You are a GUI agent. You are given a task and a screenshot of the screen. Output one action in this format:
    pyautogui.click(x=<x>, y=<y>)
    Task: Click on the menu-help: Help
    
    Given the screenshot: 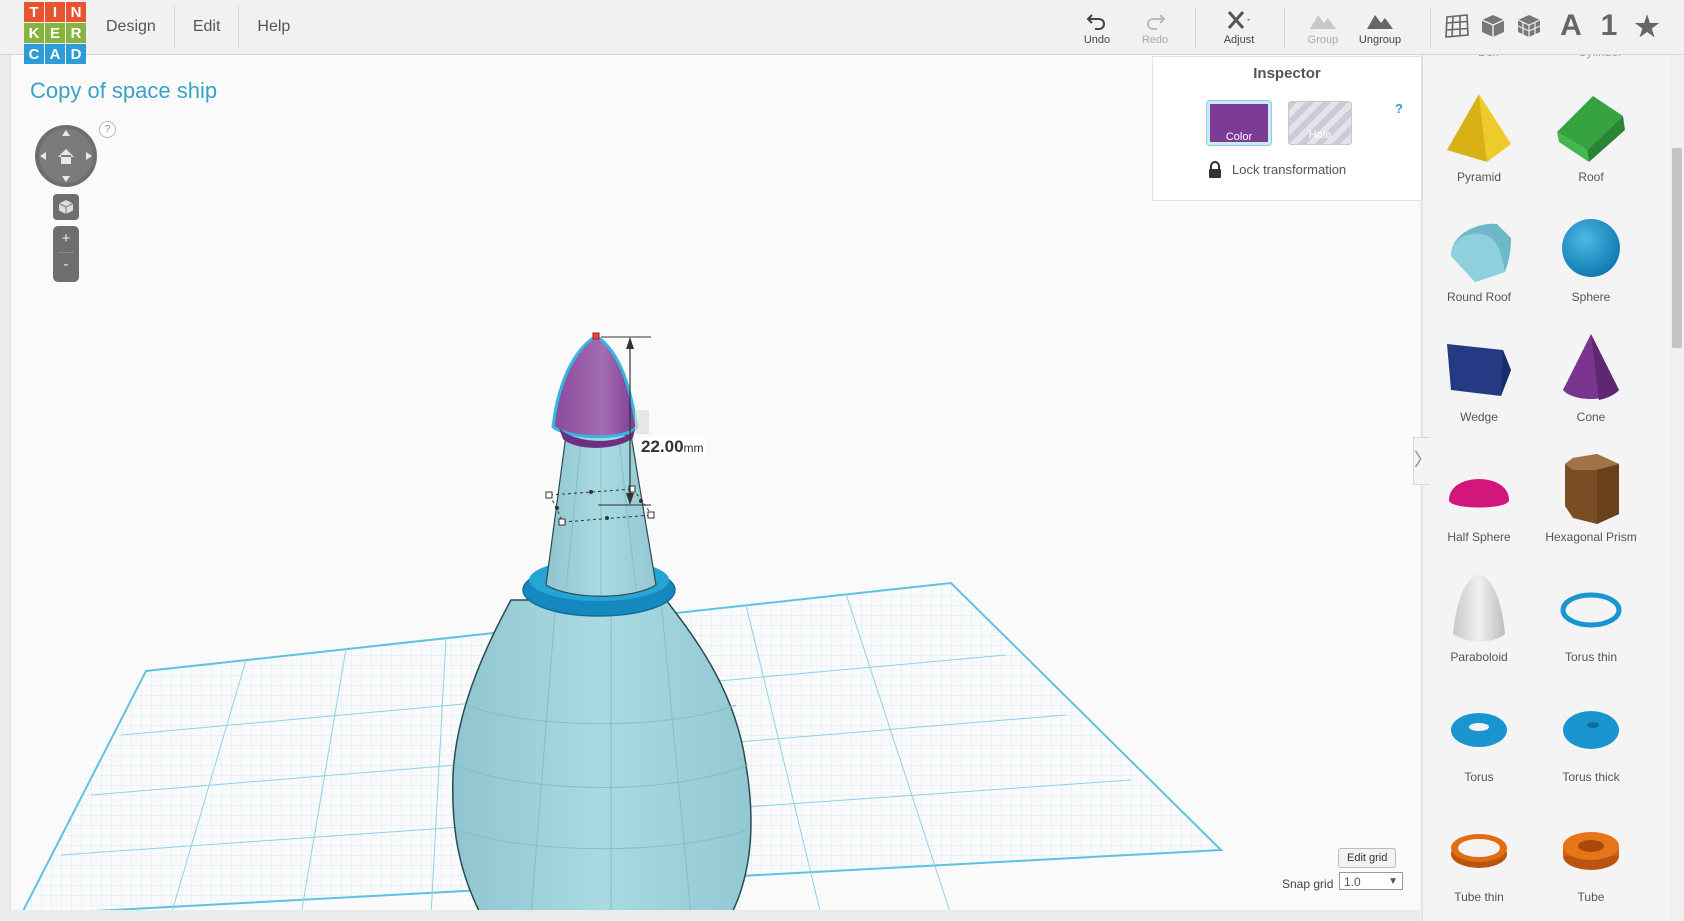 What is the action you would take?
    pyautogui.click(x=273, y=27)
    